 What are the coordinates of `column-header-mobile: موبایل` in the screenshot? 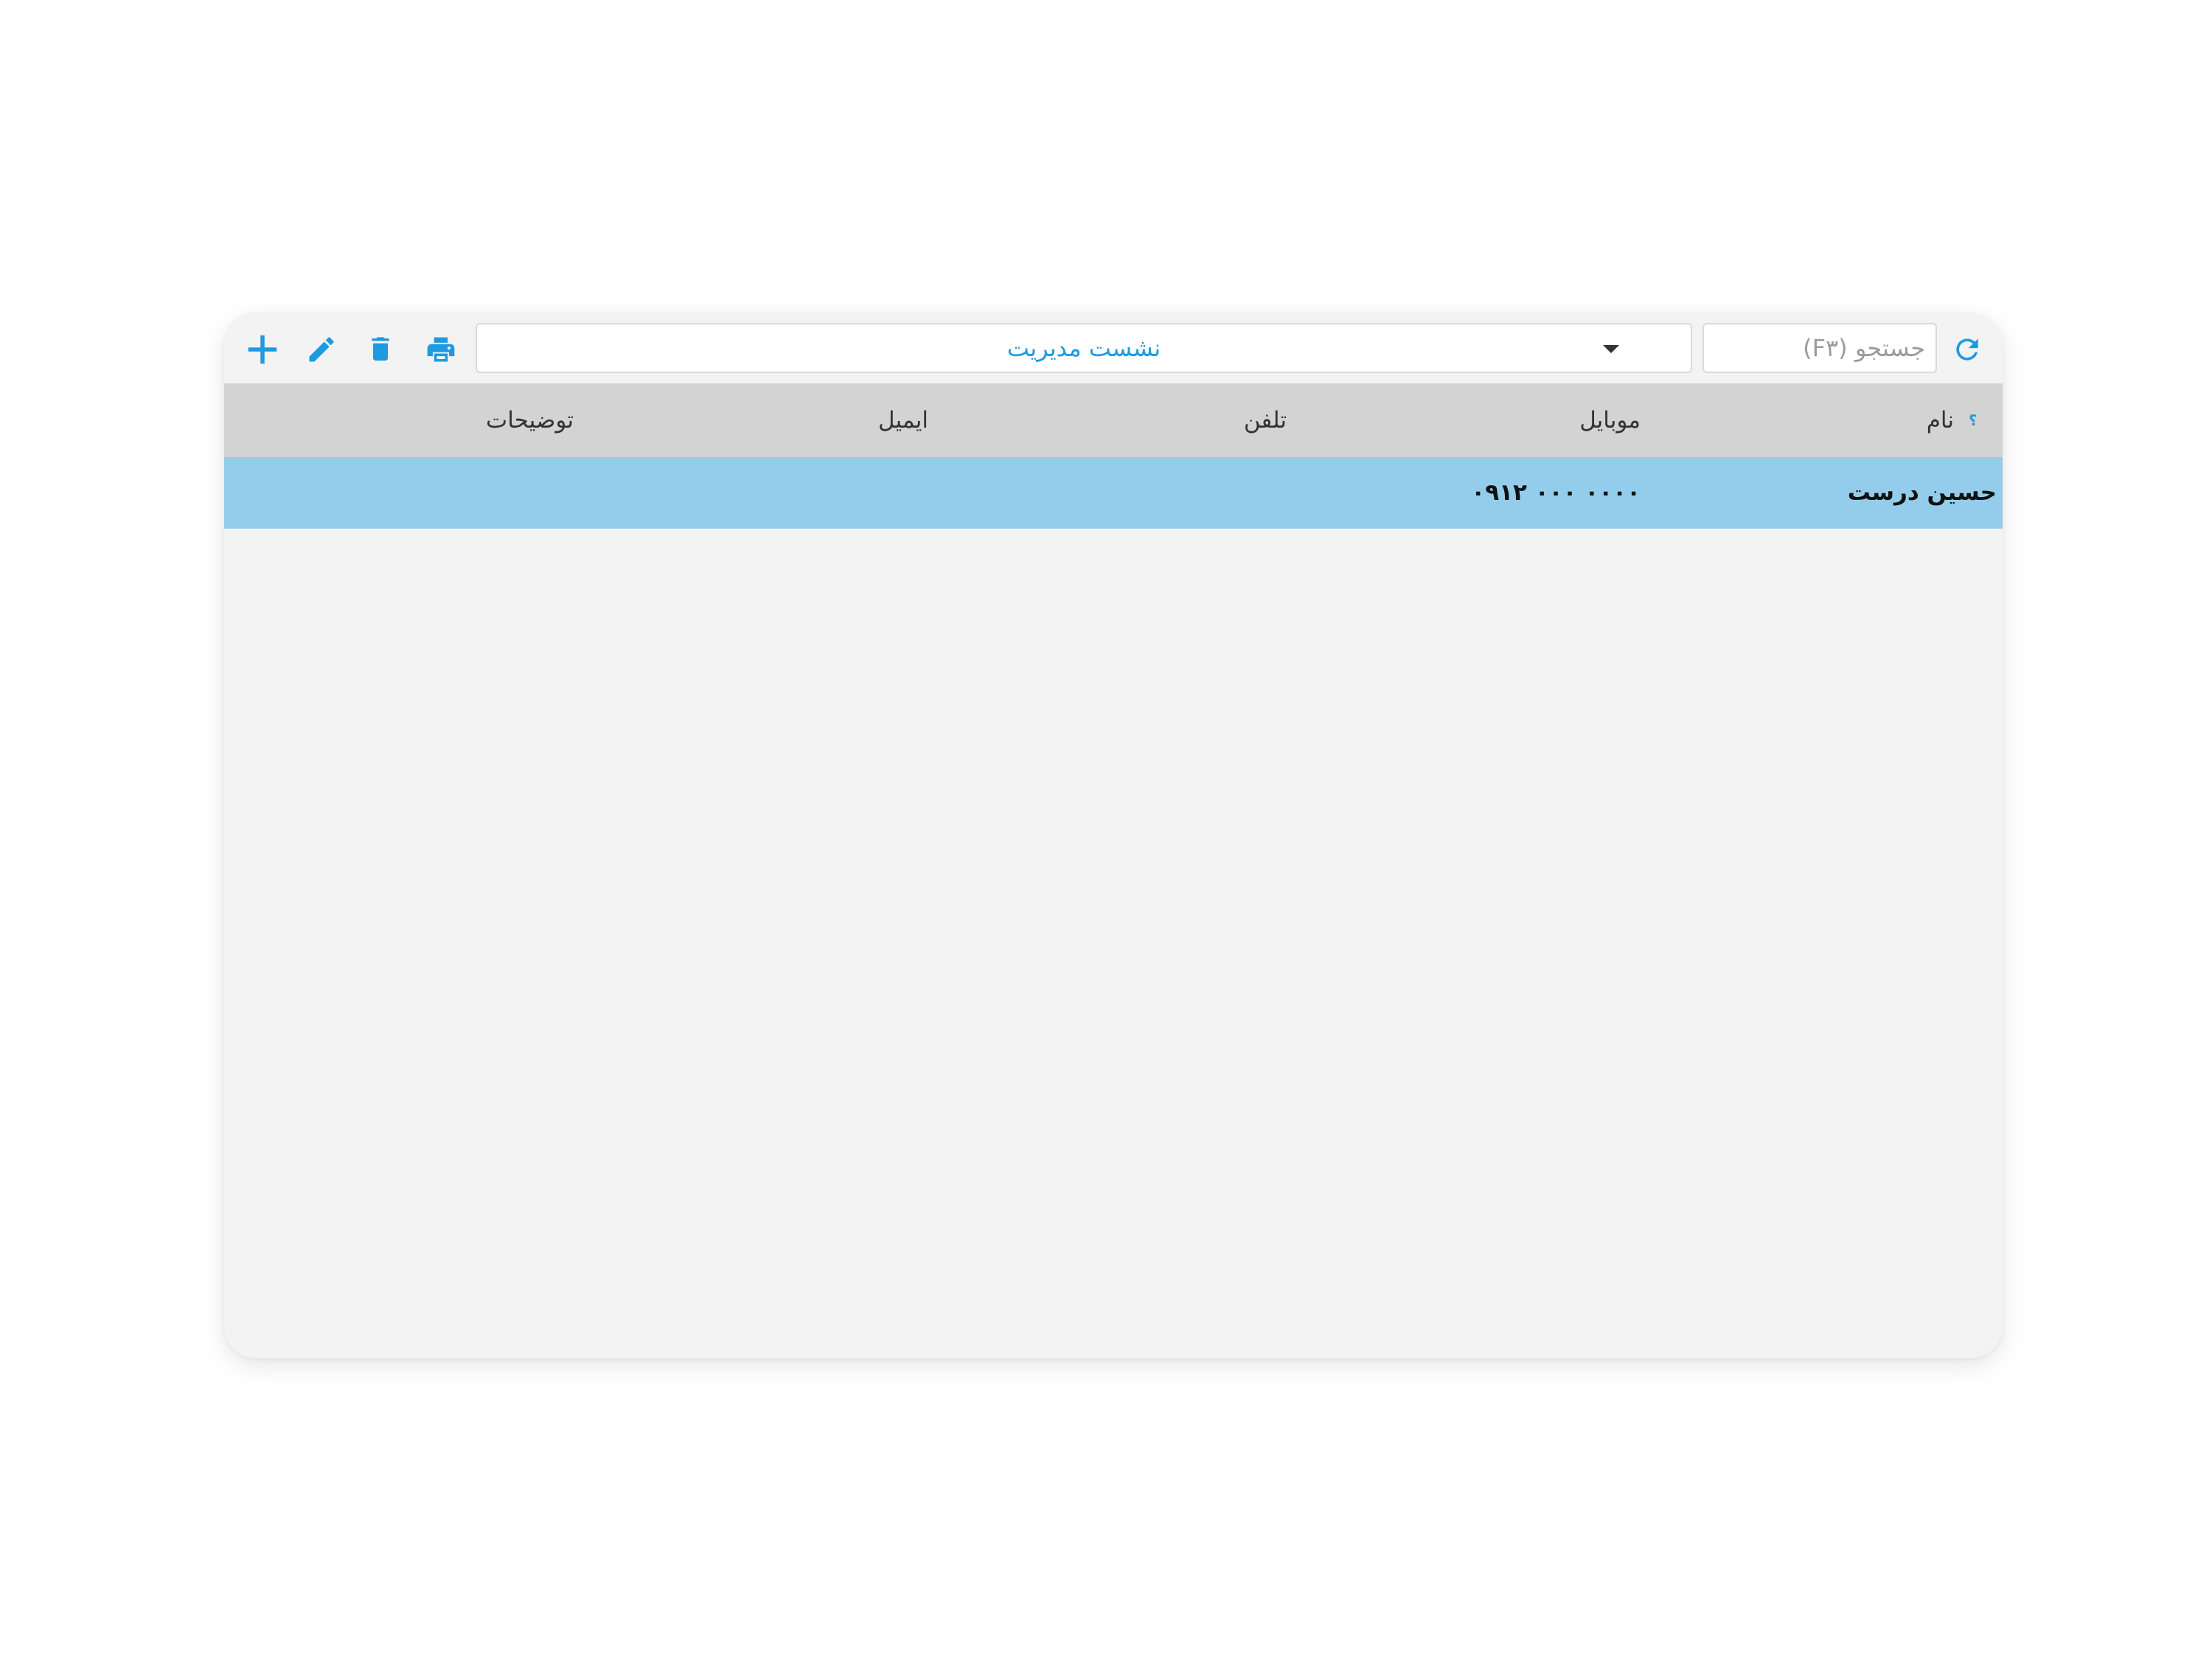 It's located at (1610, 420).